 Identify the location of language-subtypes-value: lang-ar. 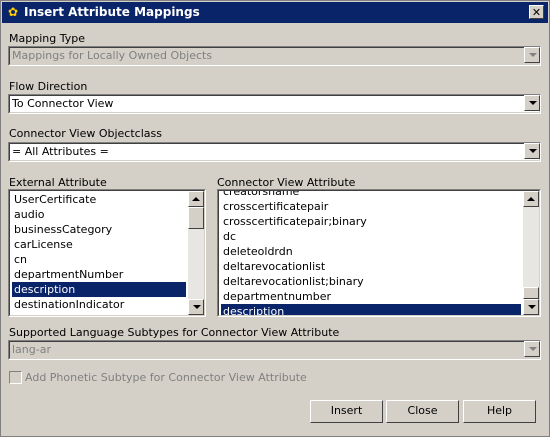
(31, 349).